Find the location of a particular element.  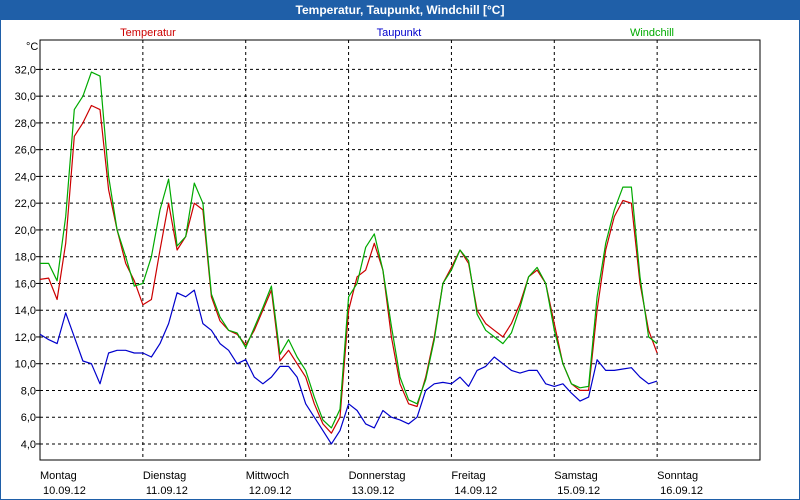

y-tick-label: 12,0 is located at coordinates (25, 338).